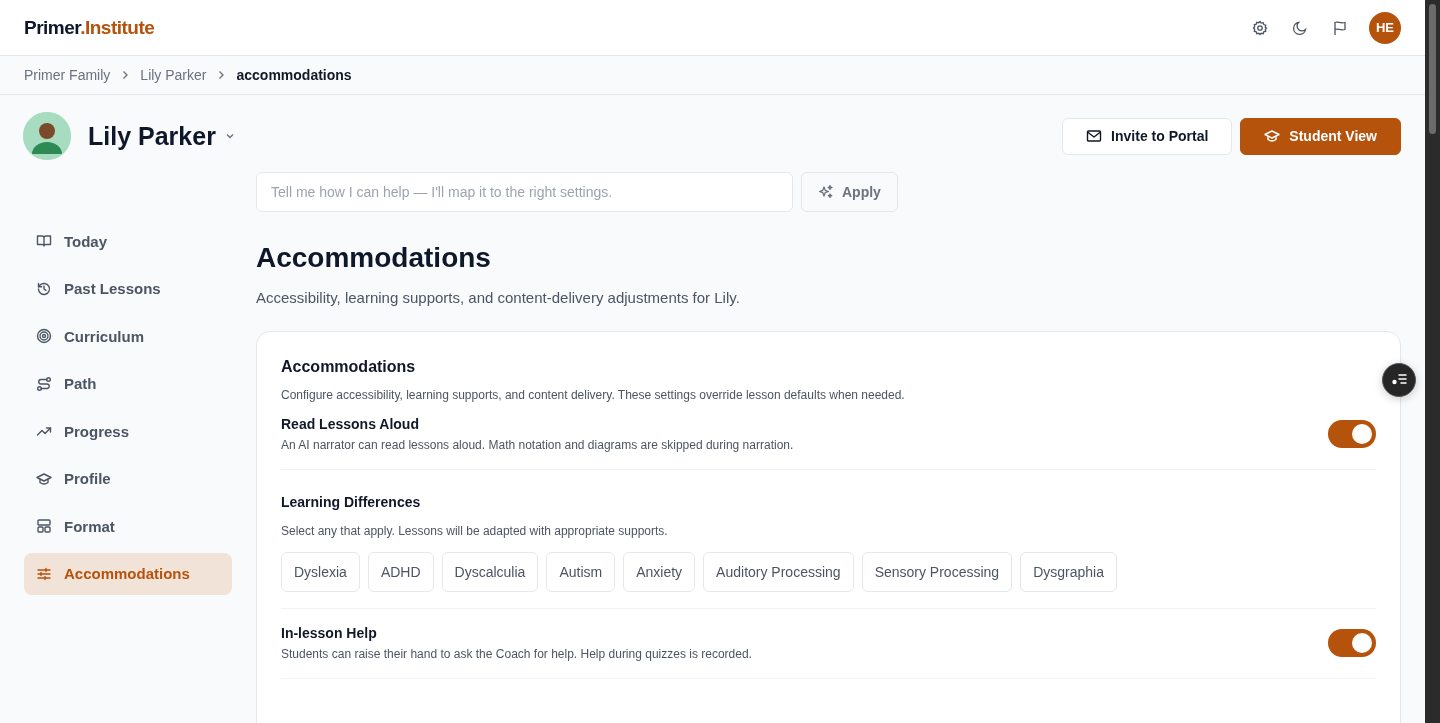  I want to click on sliders-icon, so click(44, 573).